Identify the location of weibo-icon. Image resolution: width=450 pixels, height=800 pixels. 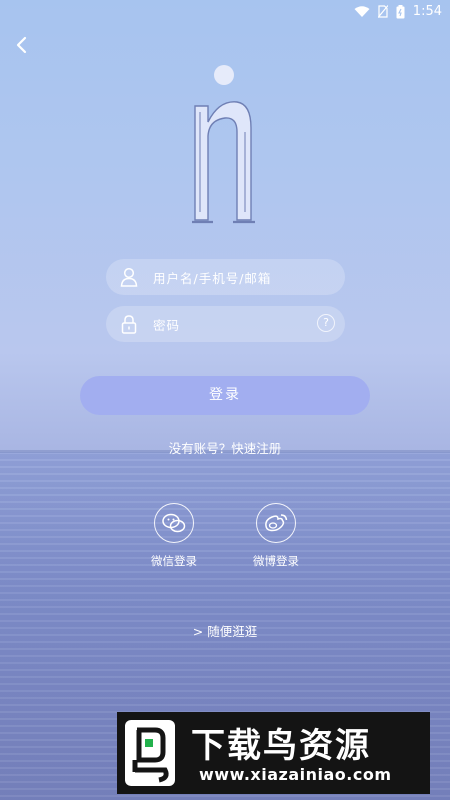
(276, 523).